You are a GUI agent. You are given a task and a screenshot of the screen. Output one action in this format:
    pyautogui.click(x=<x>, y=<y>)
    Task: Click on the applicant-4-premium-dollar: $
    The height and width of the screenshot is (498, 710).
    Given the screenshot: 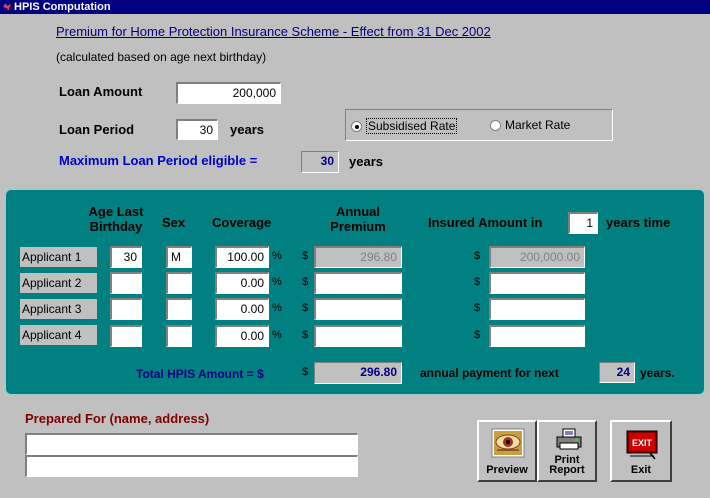 What is the action you would take?
    pyautogui.click(x=305, y=335)
    